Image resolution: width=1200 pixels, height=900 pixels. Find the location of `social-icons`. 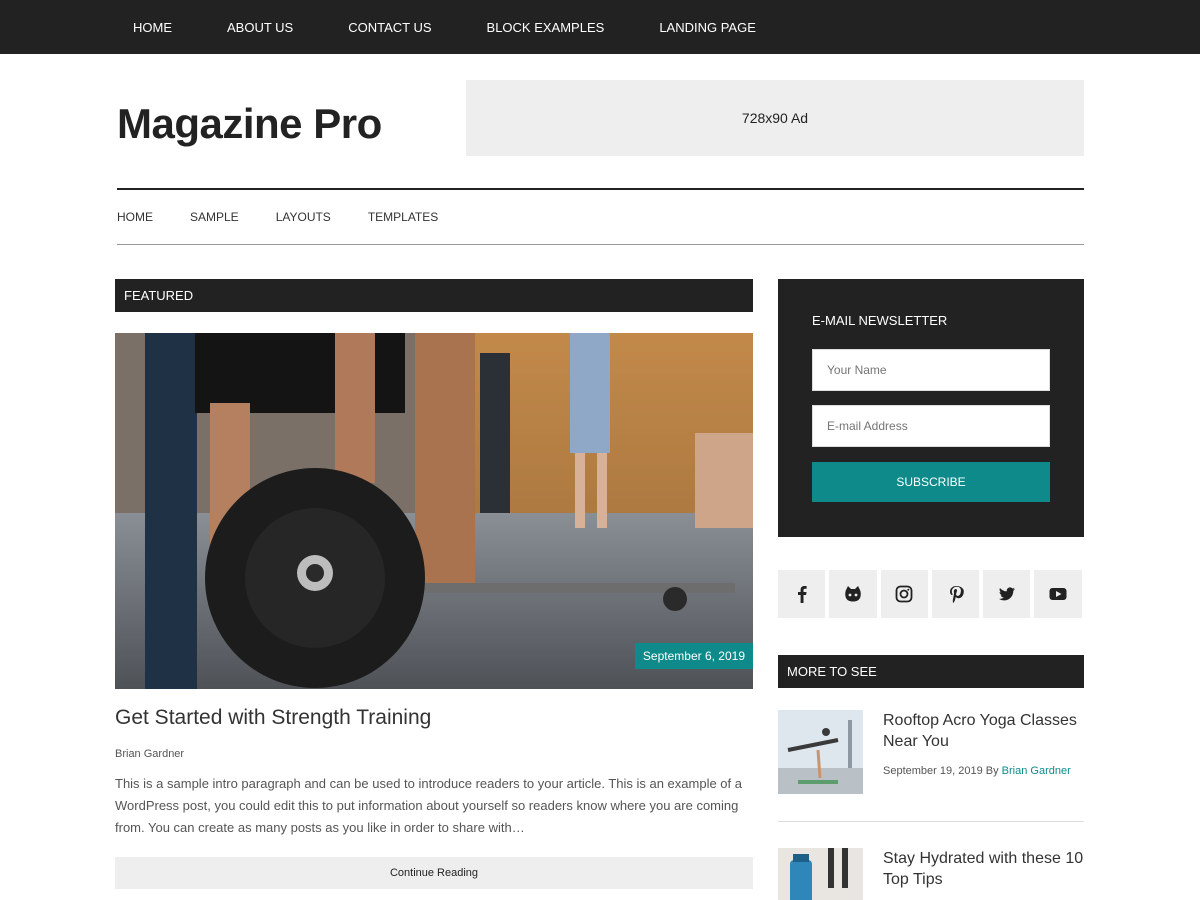

social-icons is located at coordinates (931, 594).